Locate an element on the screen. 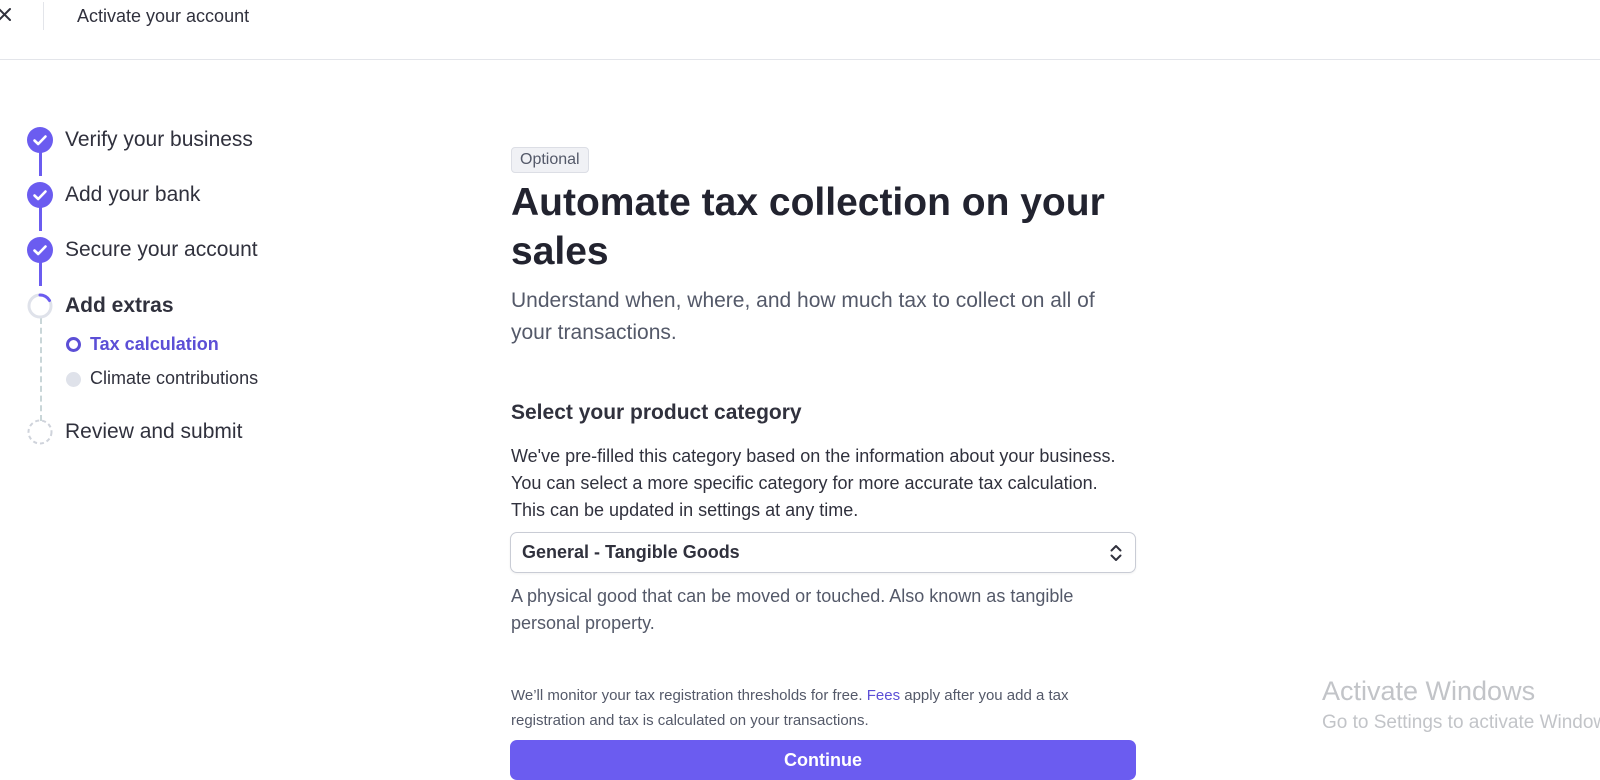  substep-tax-calculation: Tax calculation is located at coordinates (154, 344).